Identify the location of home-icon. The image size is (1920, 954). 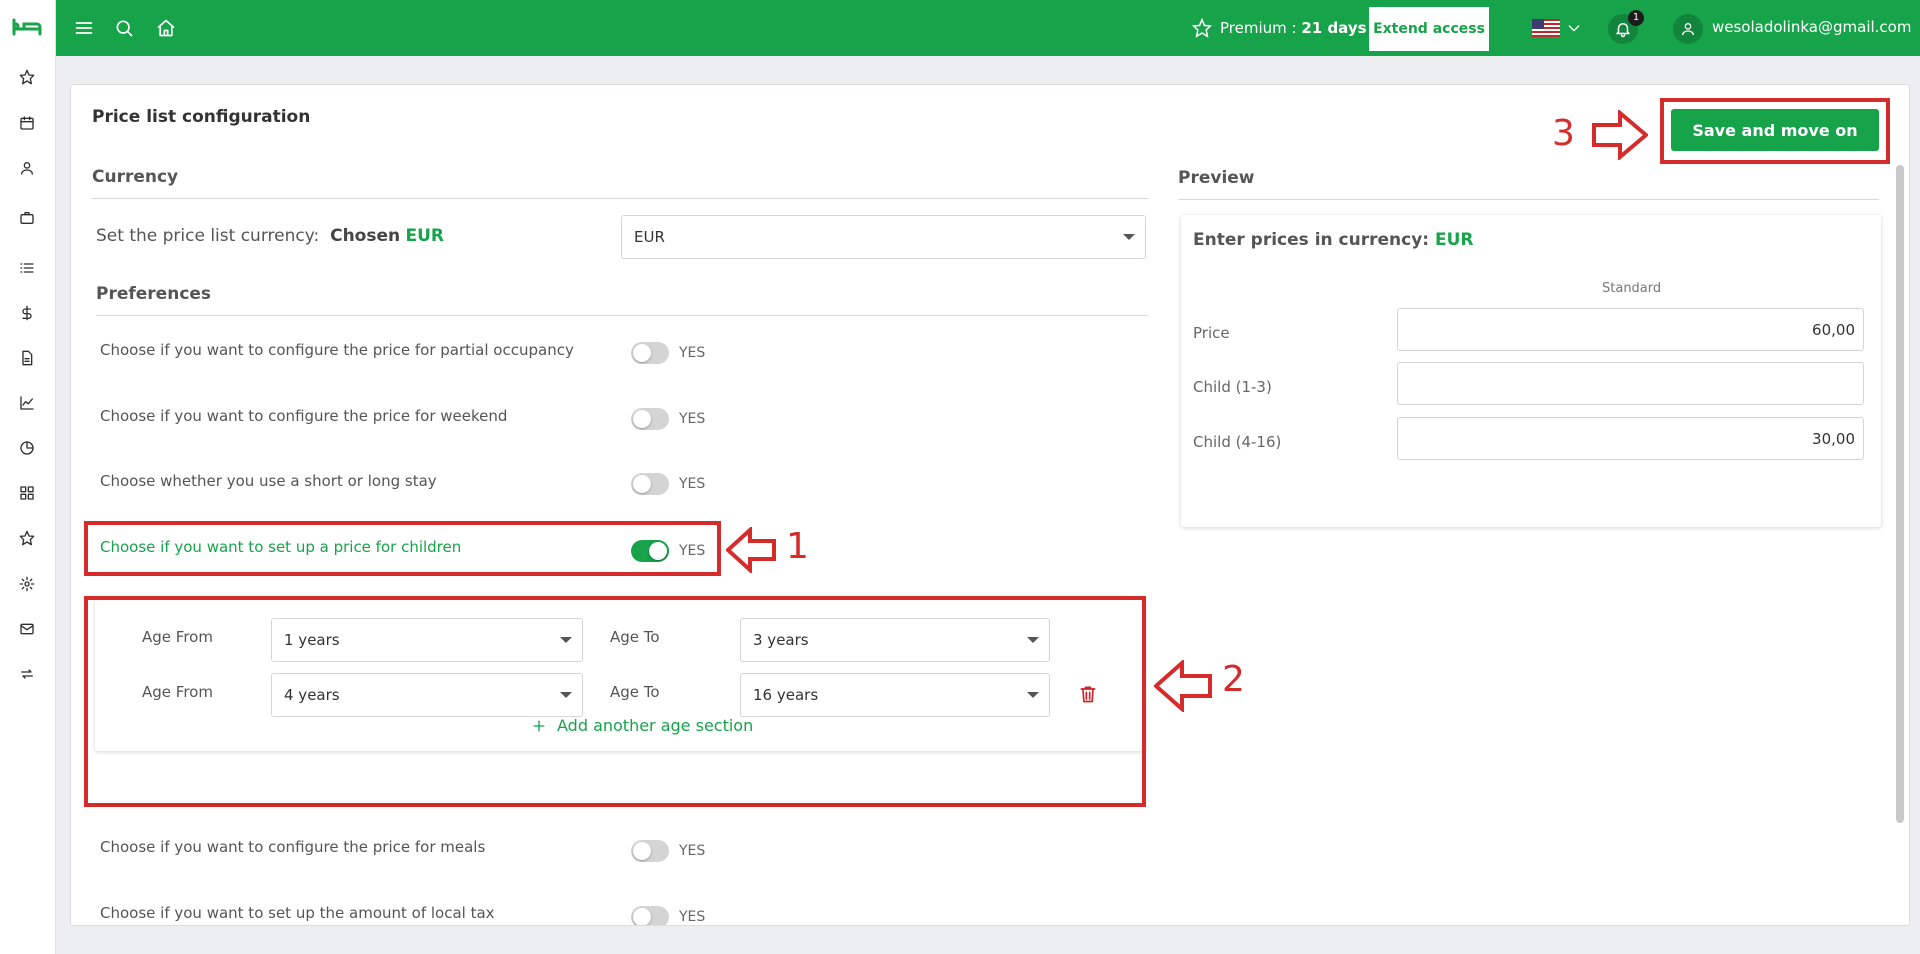
(166, 28).